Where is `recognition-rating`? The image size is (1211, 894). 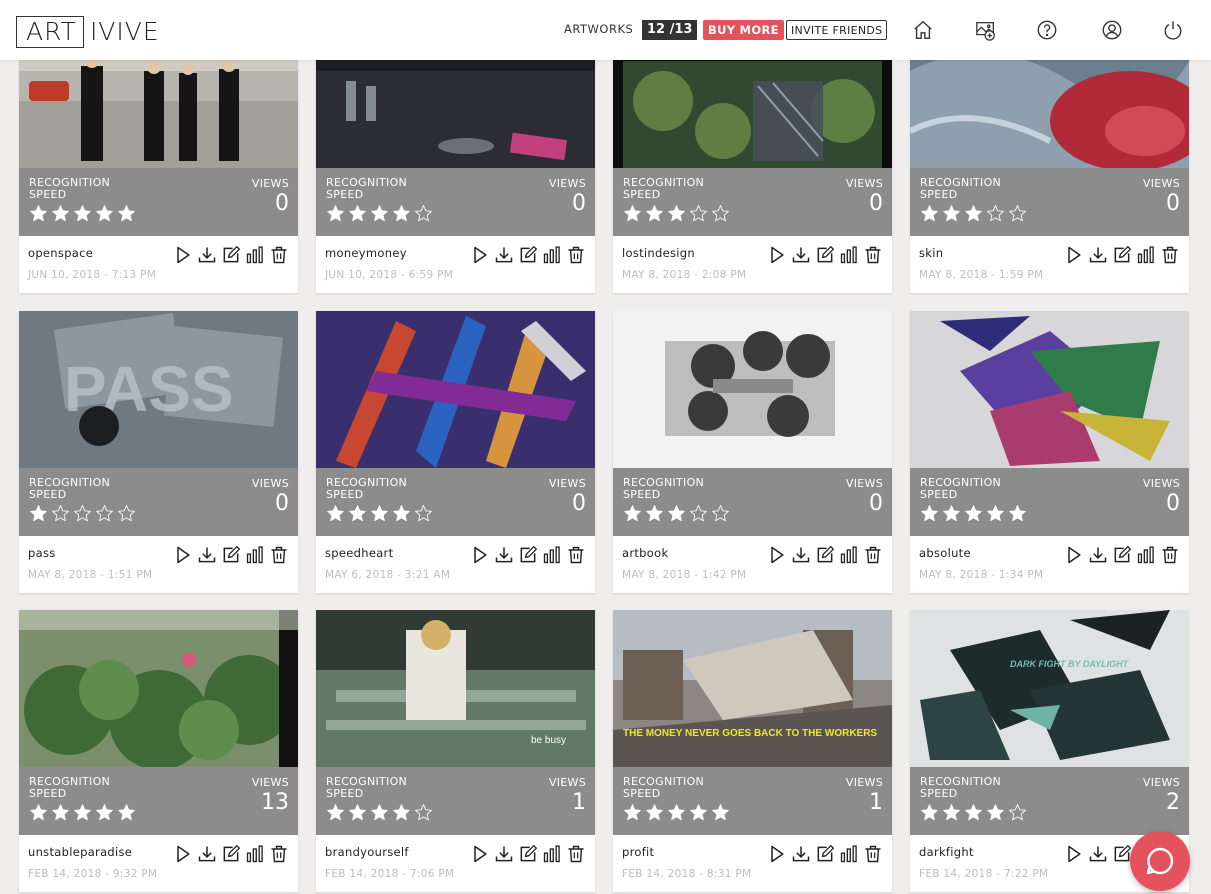
recognition-rating is located at coordinates (676, 513).